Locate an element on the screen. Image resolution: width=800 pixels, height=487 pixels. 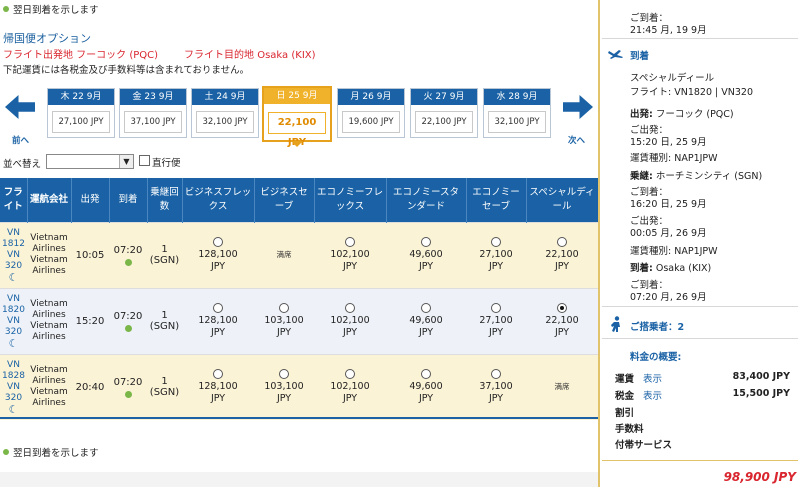
date-card-0: 木 22 9月 27,100 JPY is located at coordinates (81, 113).